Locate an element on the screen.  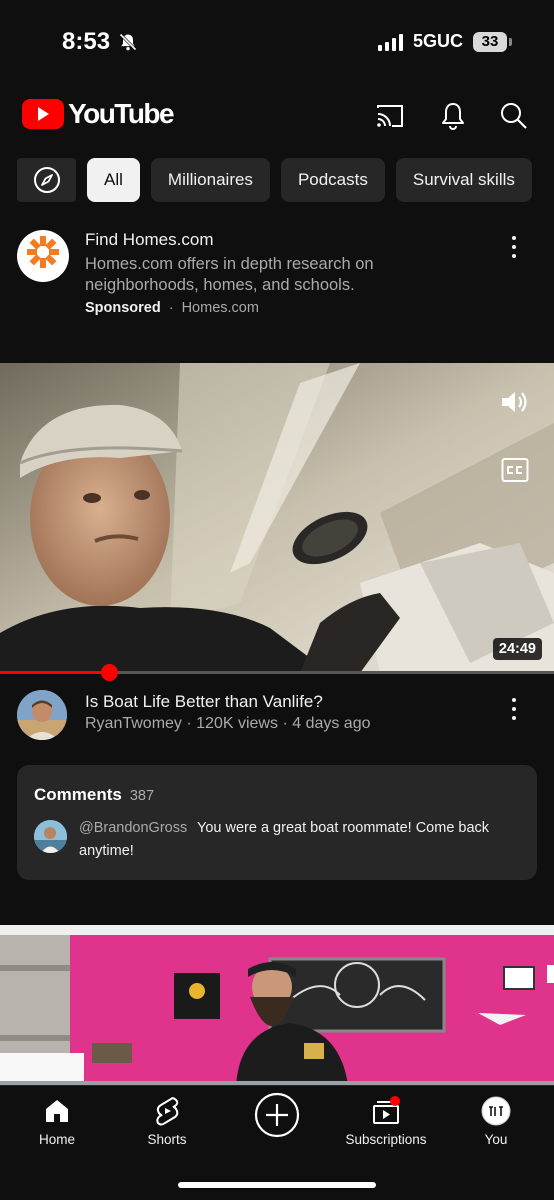
nav-shorts: Shorts is located at coordinates (167, 1121).